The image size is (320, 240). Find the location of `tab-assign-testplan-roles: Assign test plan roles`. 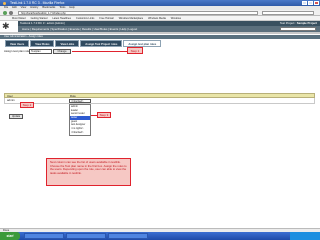

tab-assign-testplan-roles: Assign test plan roles is located at coordinates (142, 43).